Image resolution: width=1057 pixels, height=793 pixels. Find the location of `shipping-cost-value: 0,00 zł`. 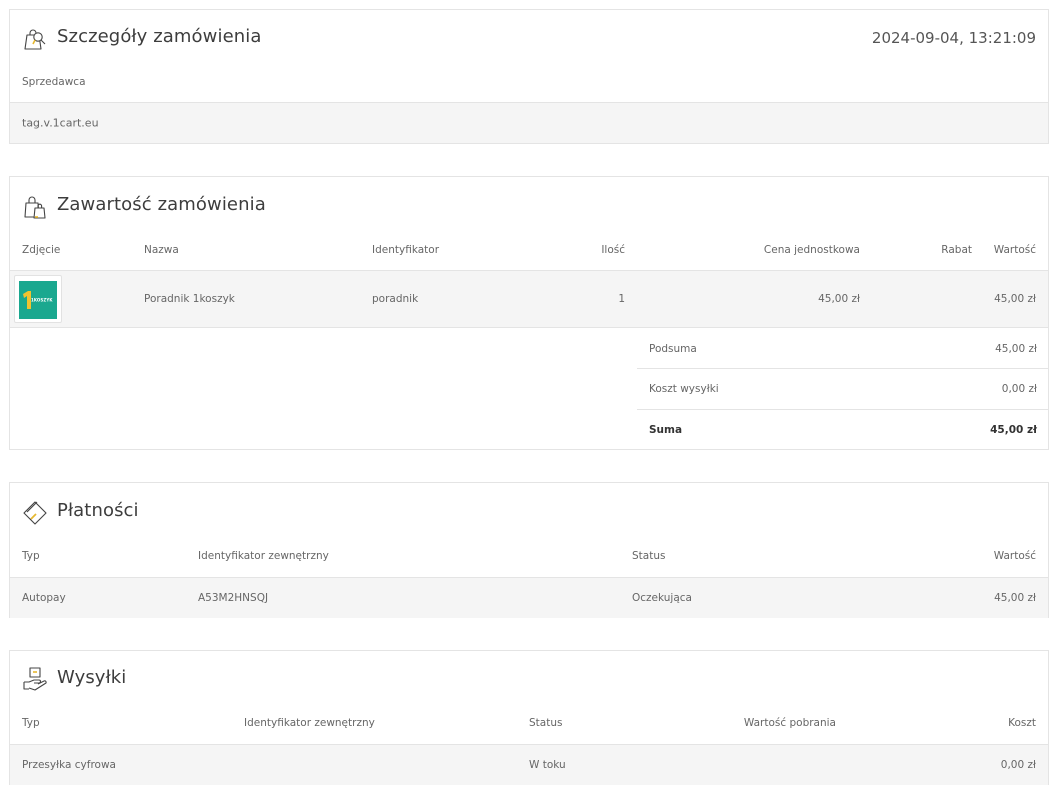

shipping-cost-value: 0,00 zł is located at coordinates (1019, 389).